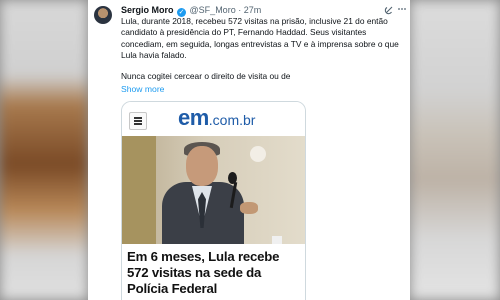 This screenshot has width=500, height=300. Describe the element at coordinates (103, 15) in the screenshot. I see `avatar` at that location.